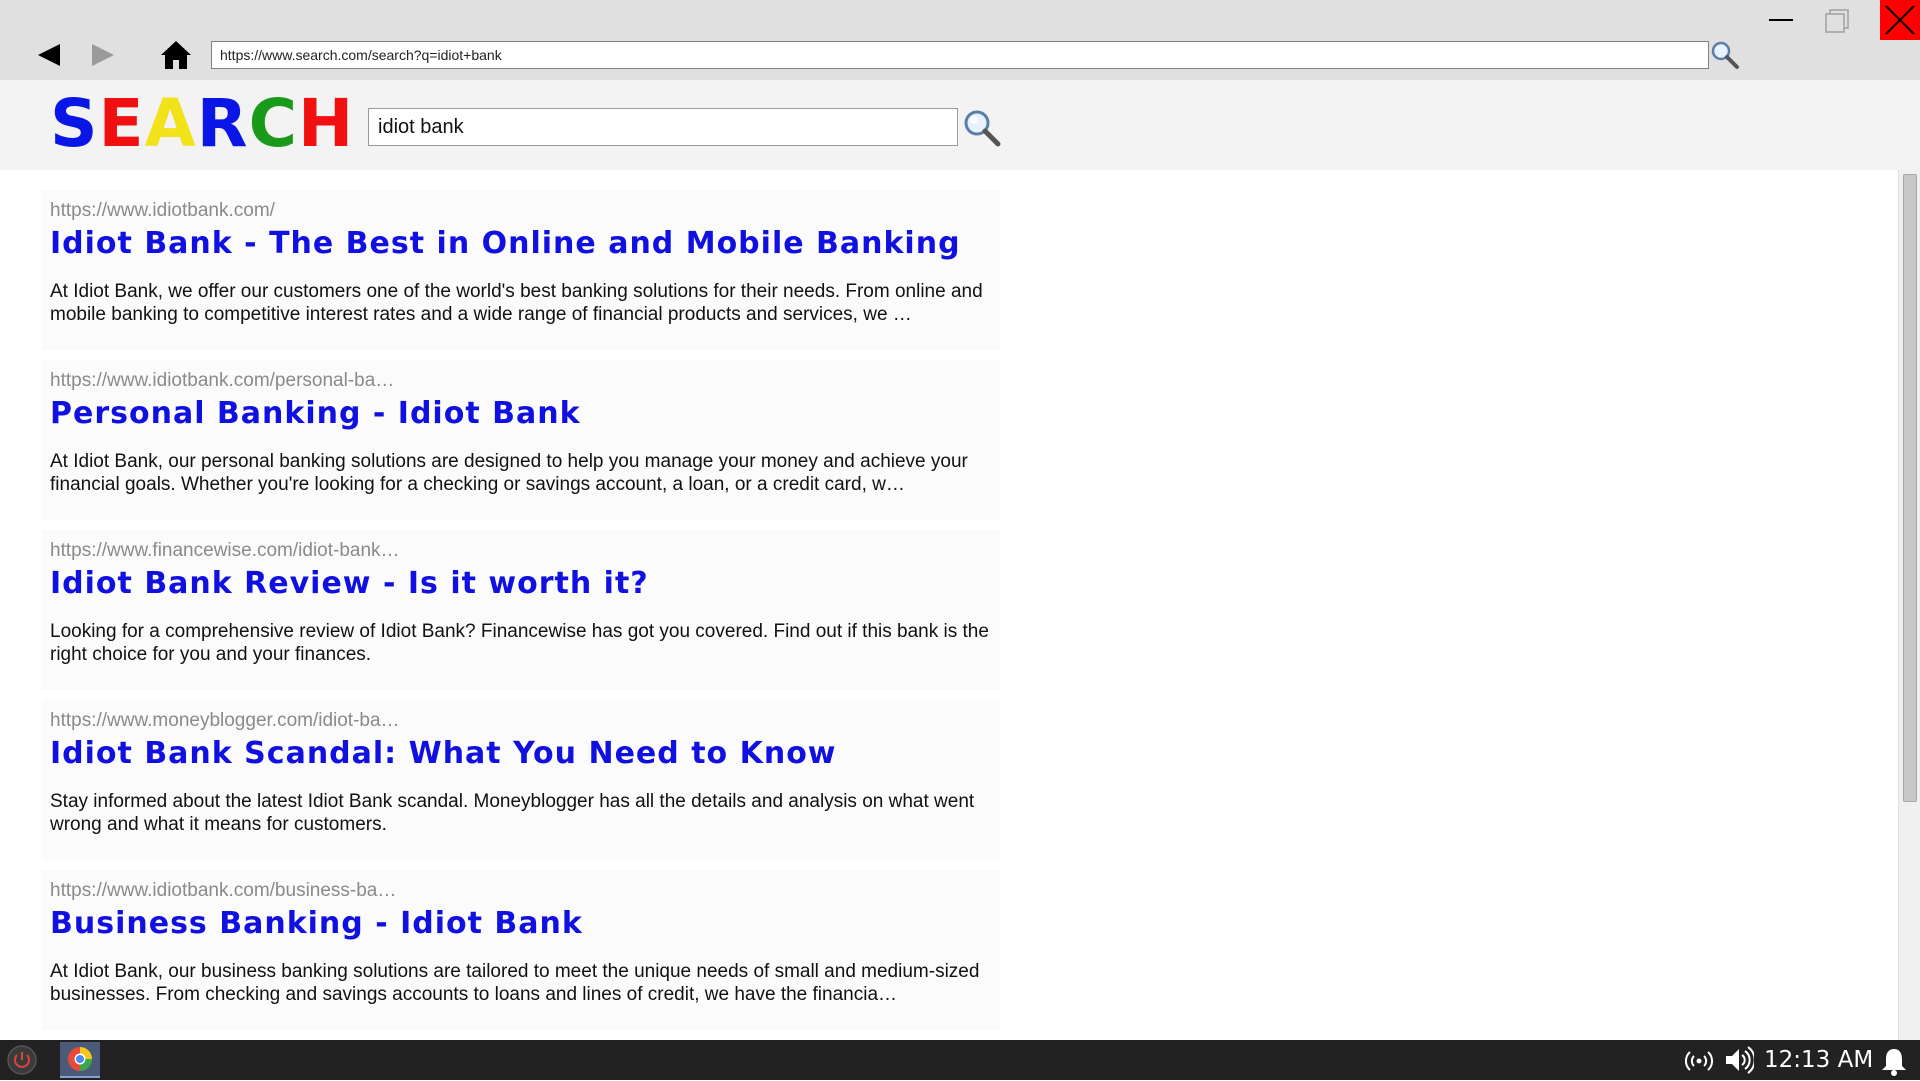 The image size is (1920, 1081). Describe the element at coordinates (326, 123) in the screenshot. I see `logo-letter: H` at that location.